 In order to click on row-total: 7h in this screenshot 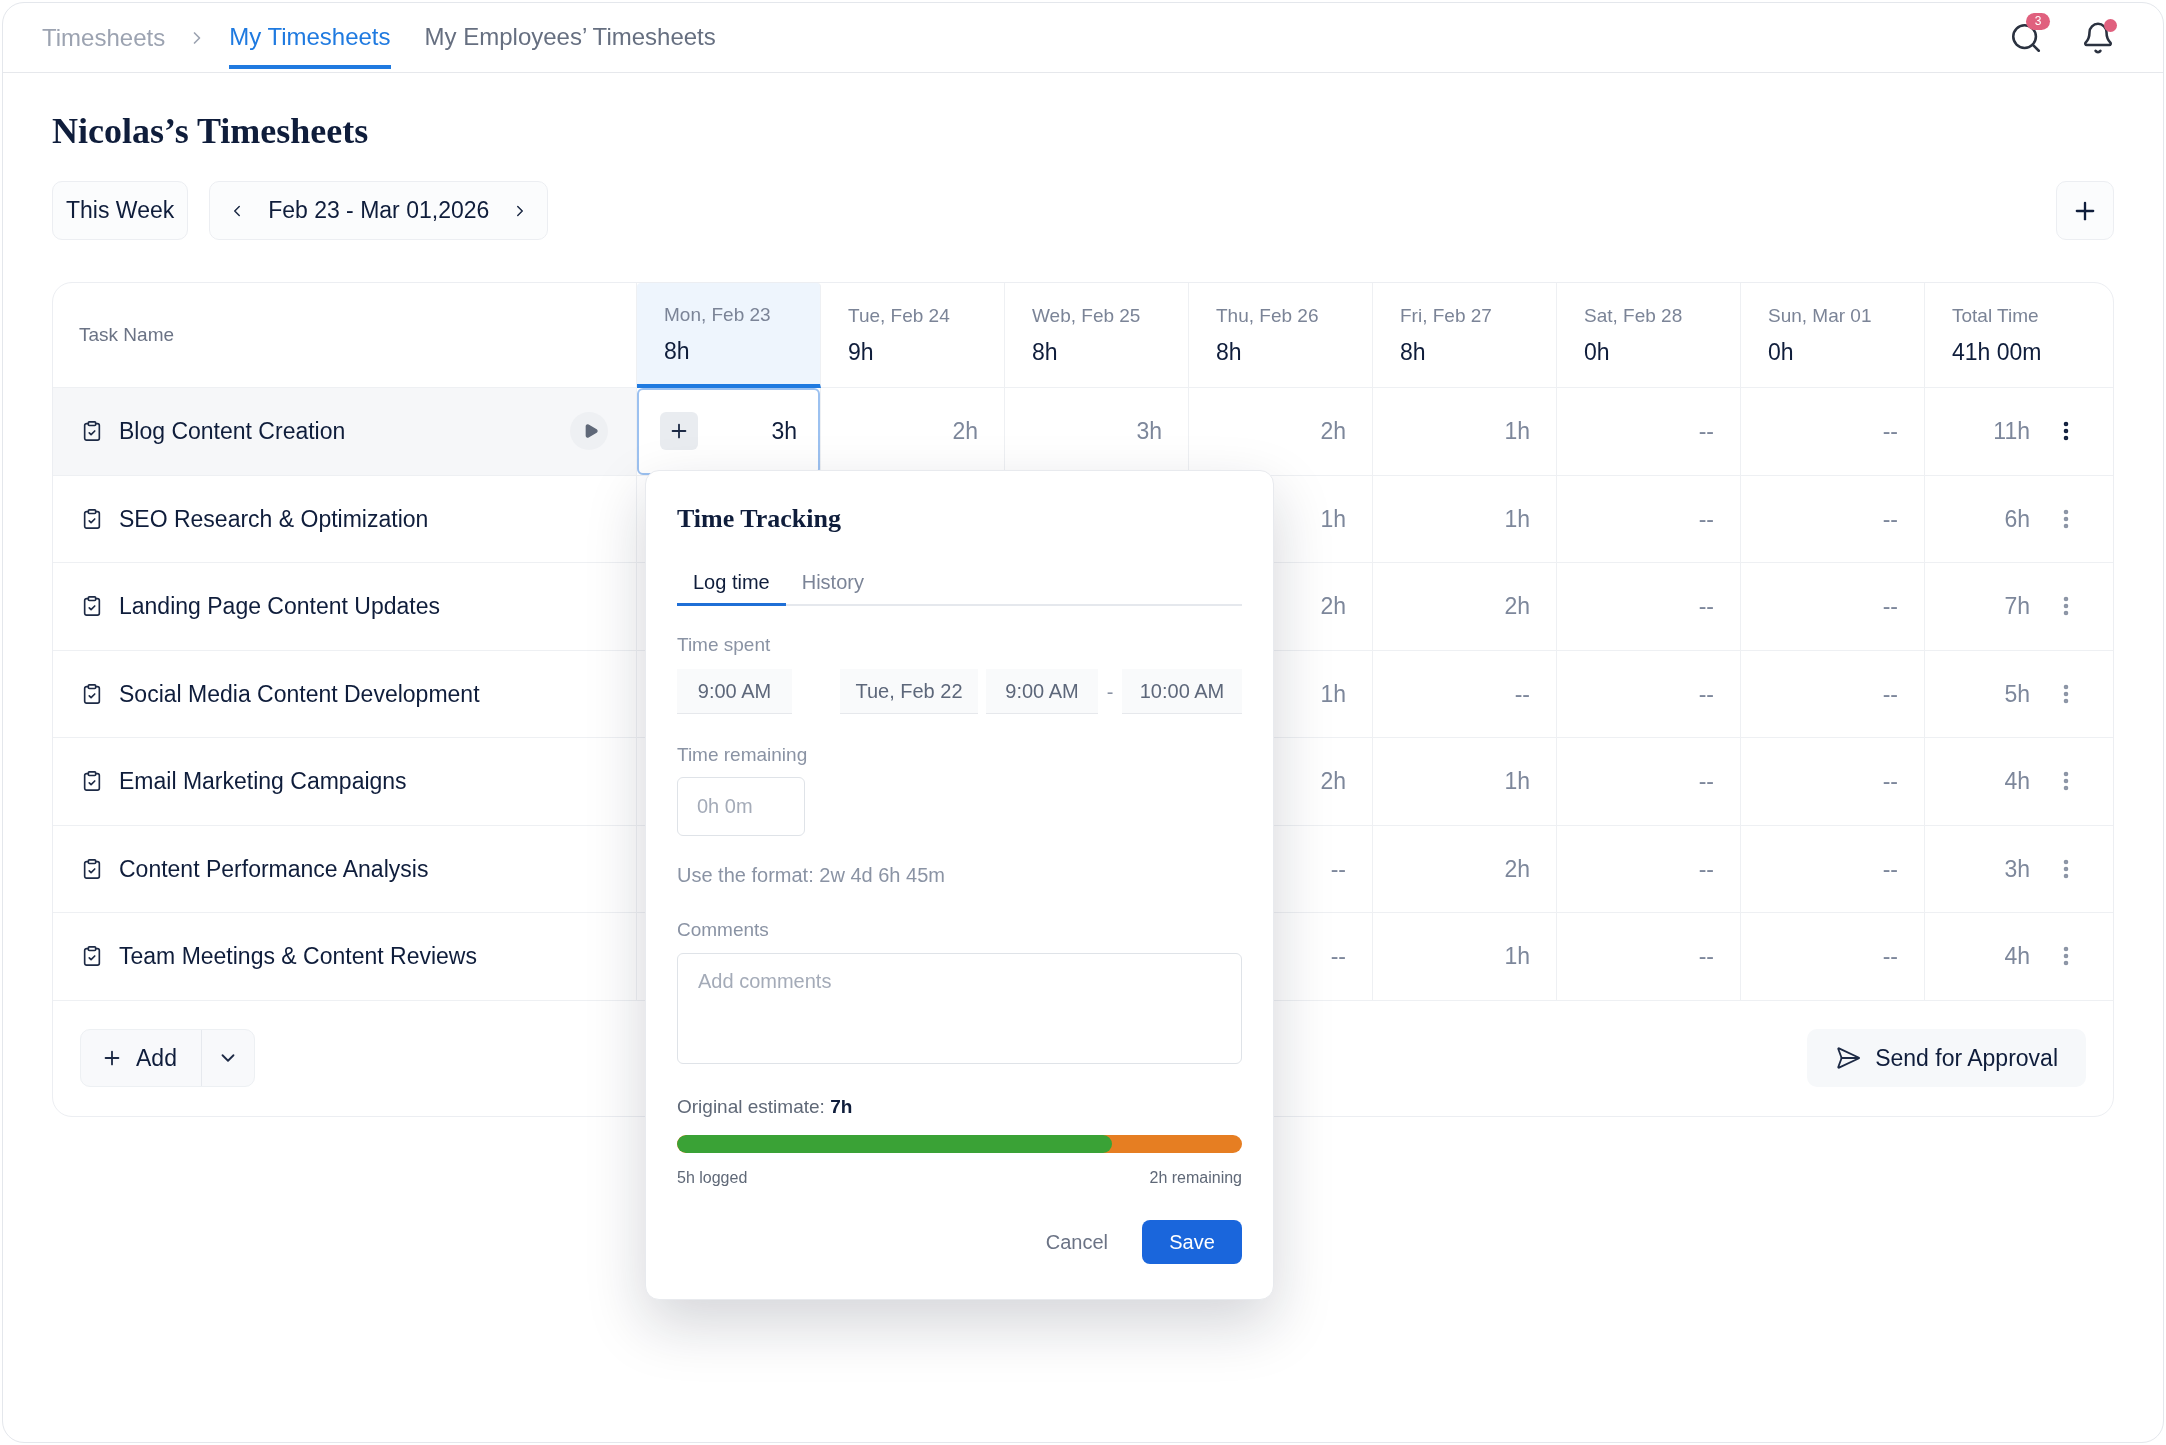, I will do `click(2017, 606)`.